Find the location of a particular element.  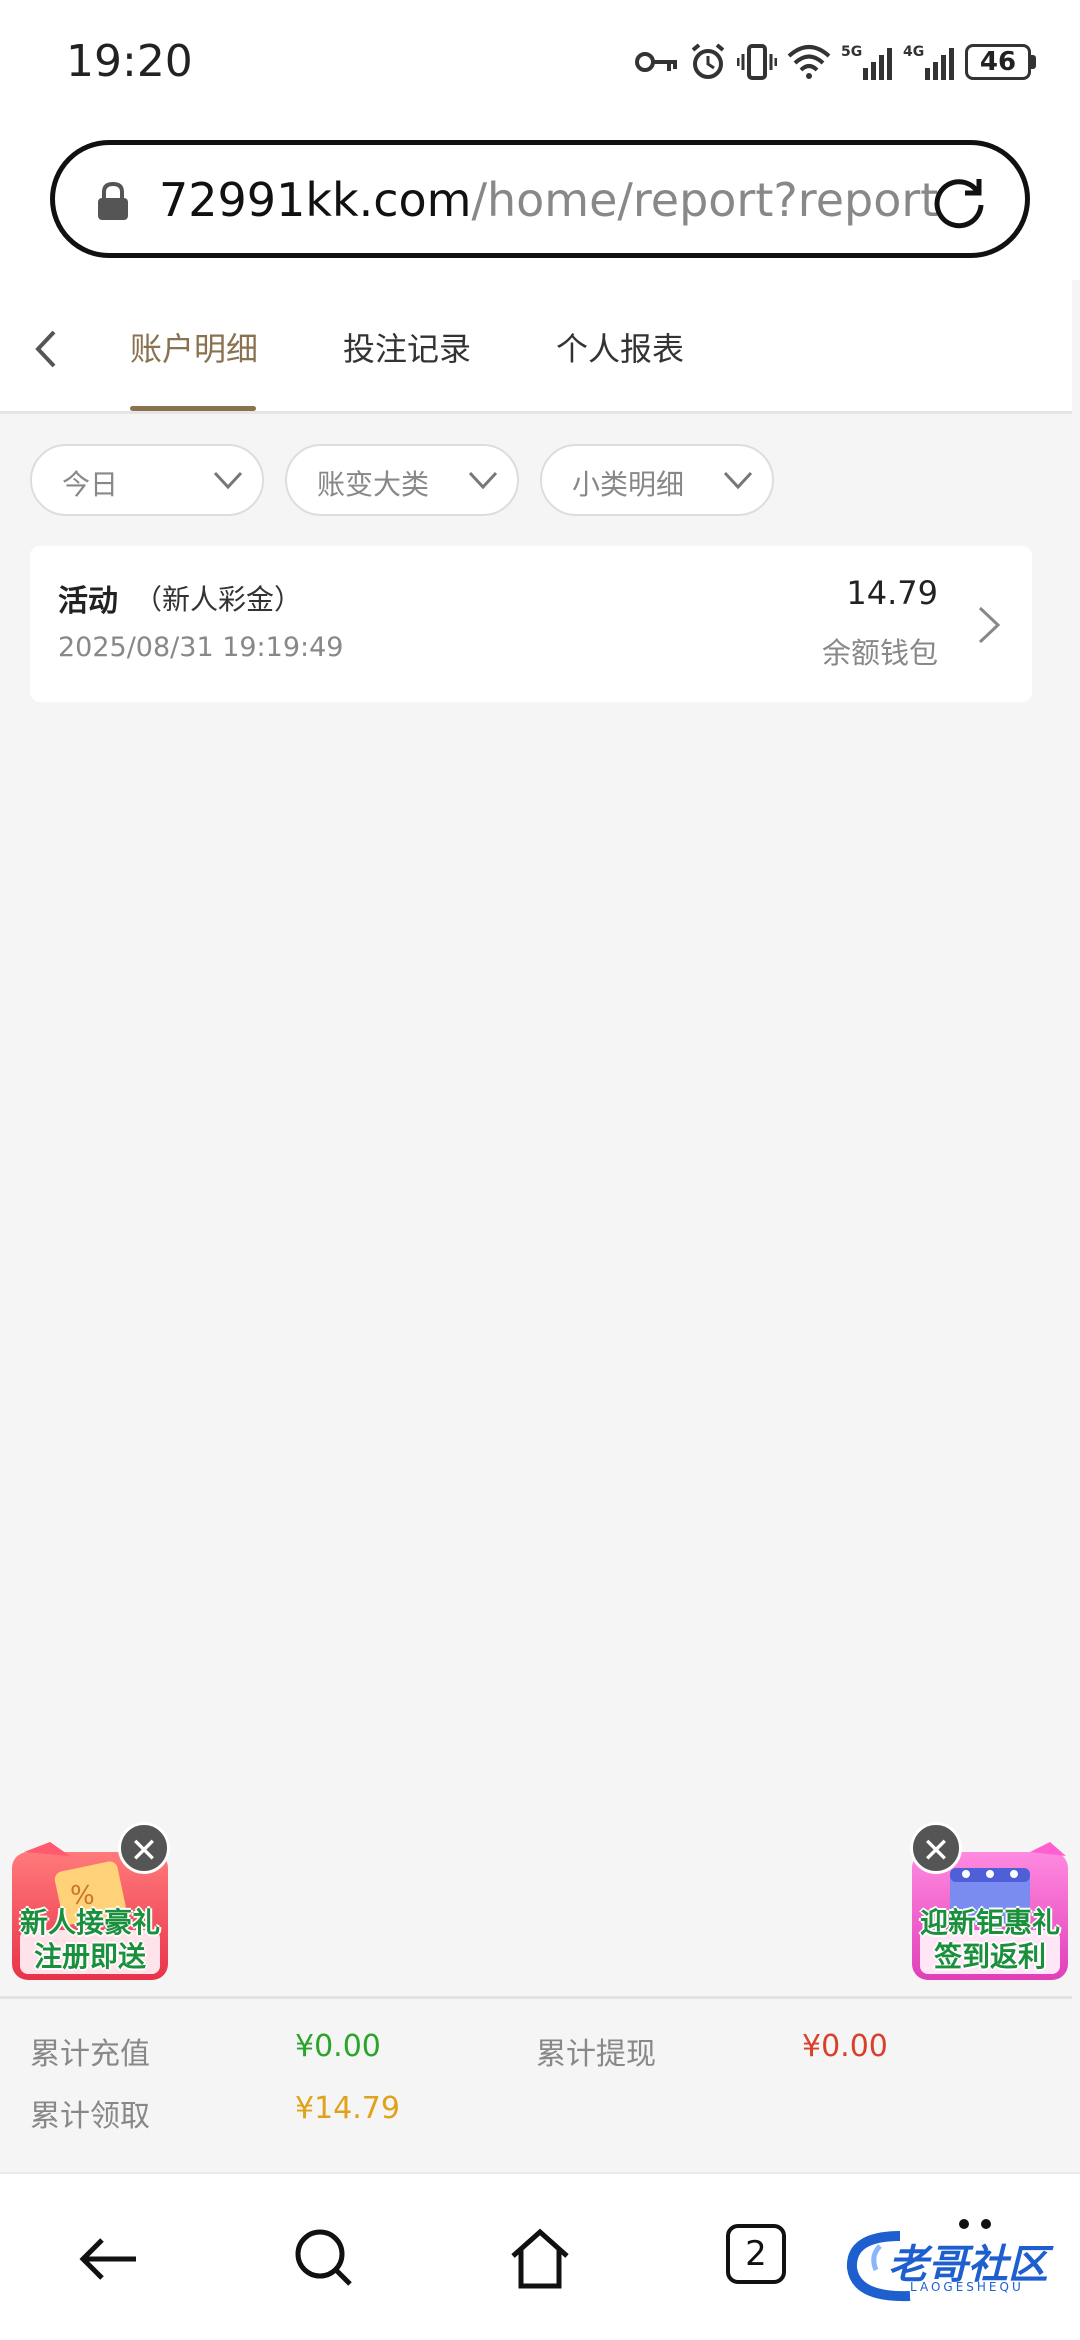

tab-account-details: 账户明细 is located at coordinates (194, 347).